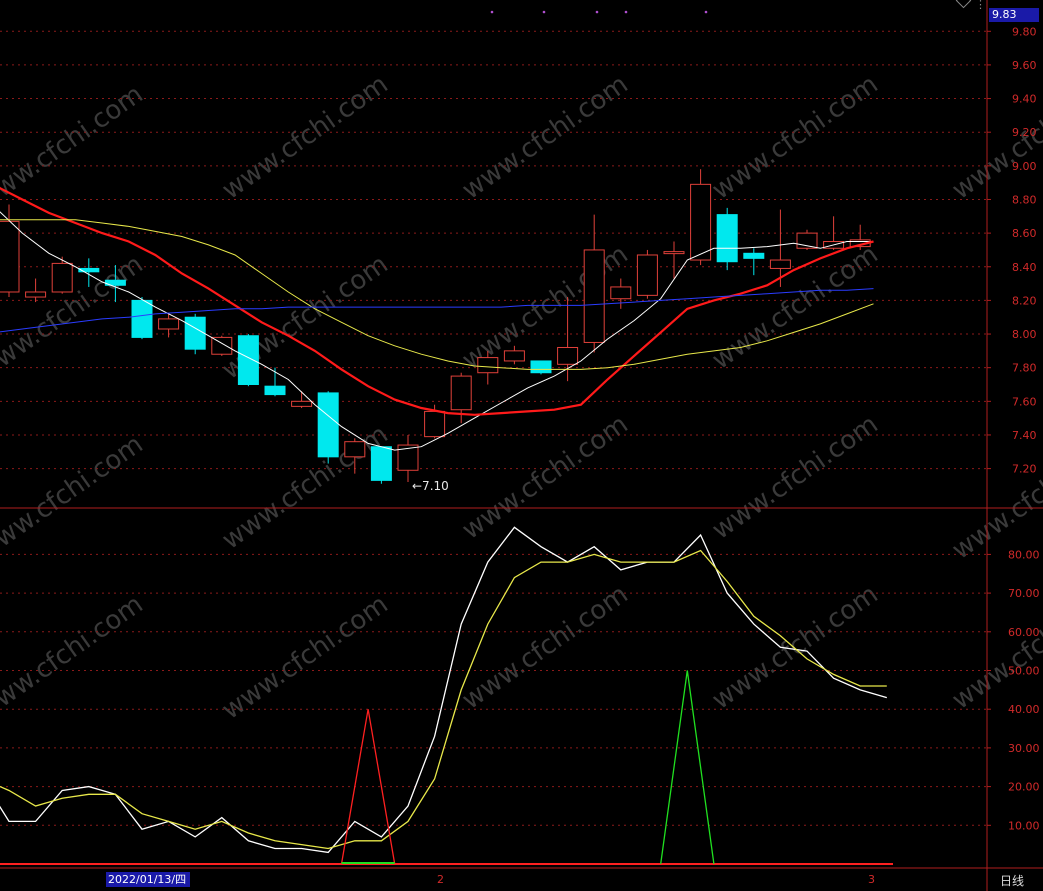  What do you see at coordinates (1024, 401) in the screenshot?
I see `price-tick-label: 7.60` at bounding box center [1024, 401].